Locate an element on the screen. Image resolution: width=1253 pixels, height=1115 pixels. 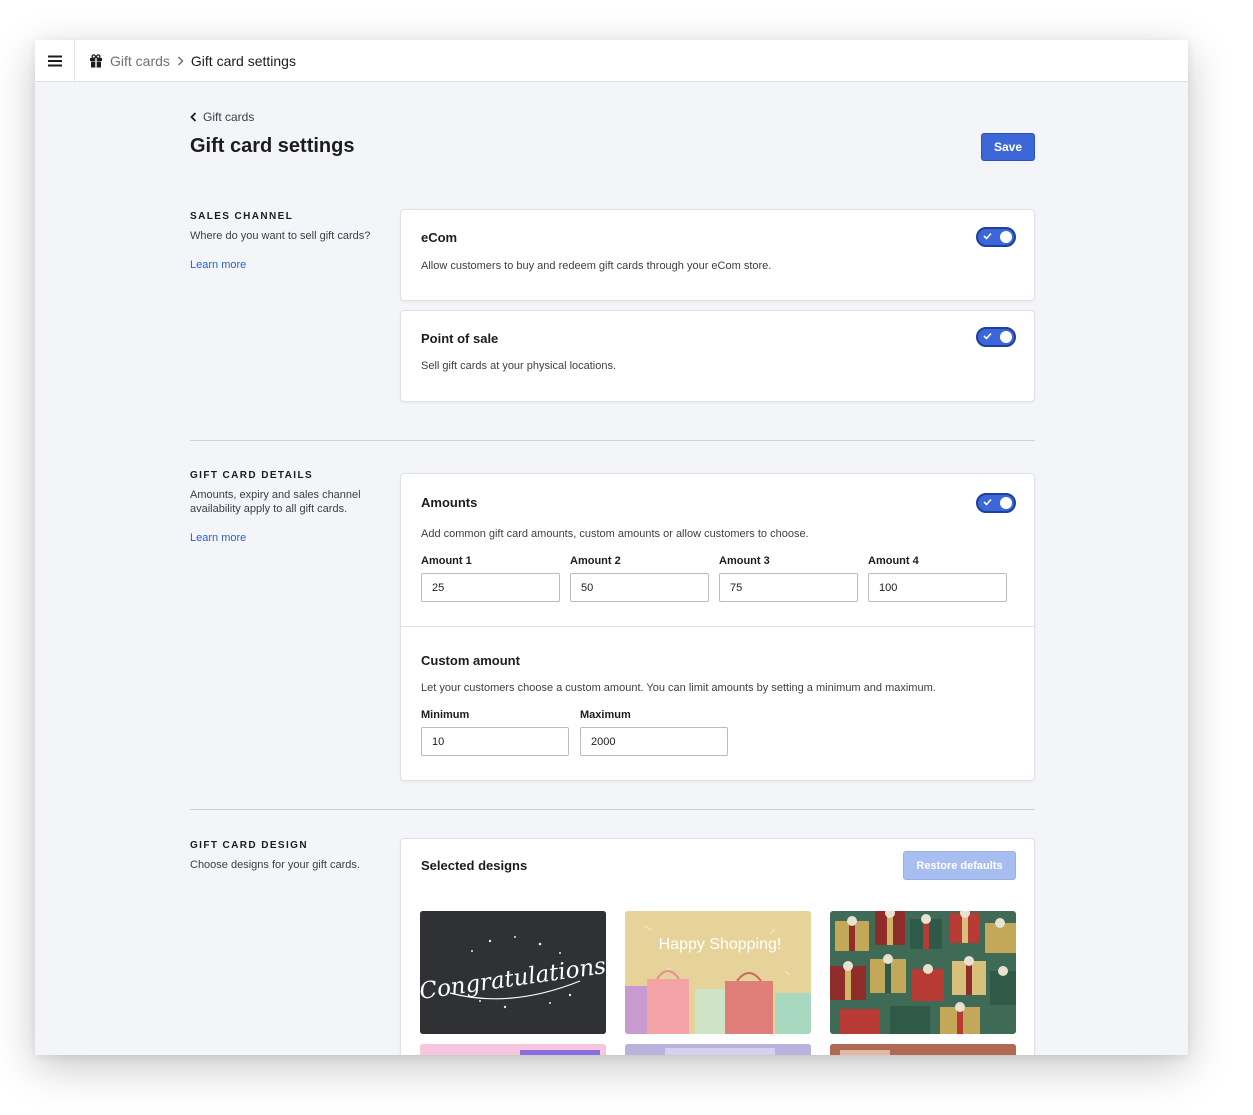
breadcrumb-gift-cards: Gift cards is located at coordinates (140, 61).